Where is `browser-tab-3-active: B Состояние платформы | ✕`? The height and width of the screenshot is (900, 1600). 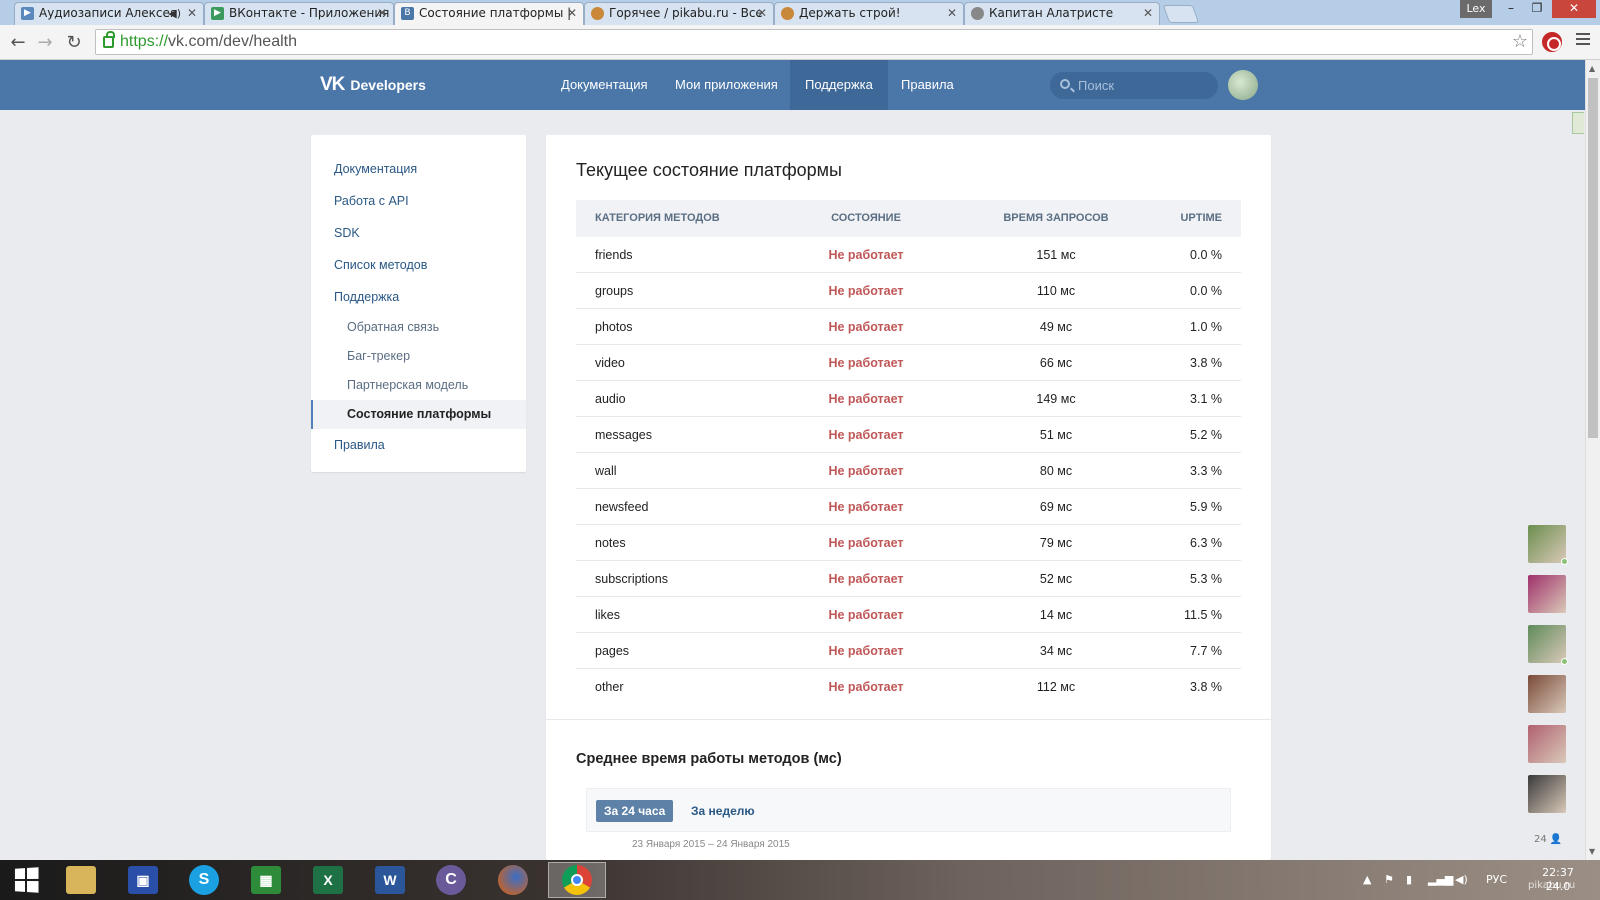 browser-tab-3-active: B Состояние платформы | ✕ is located at coordinates (489, 13).